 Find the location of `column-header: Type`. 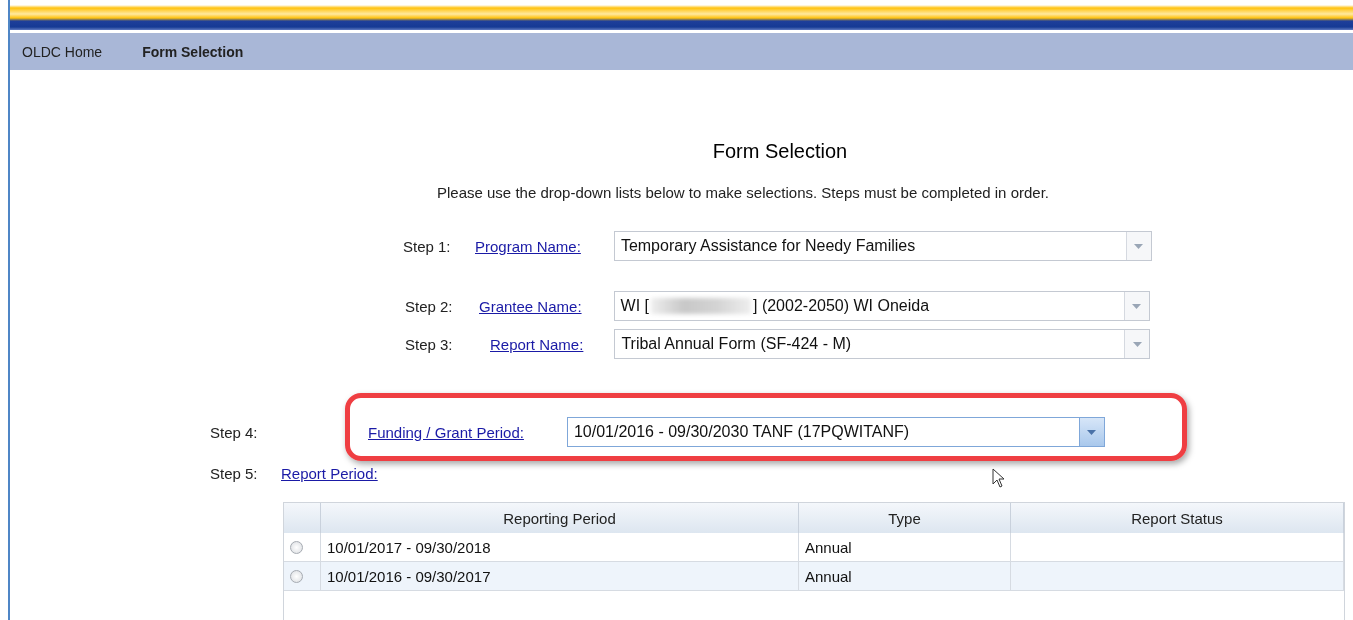

column-header: Type is located at coordinates (905, 518).